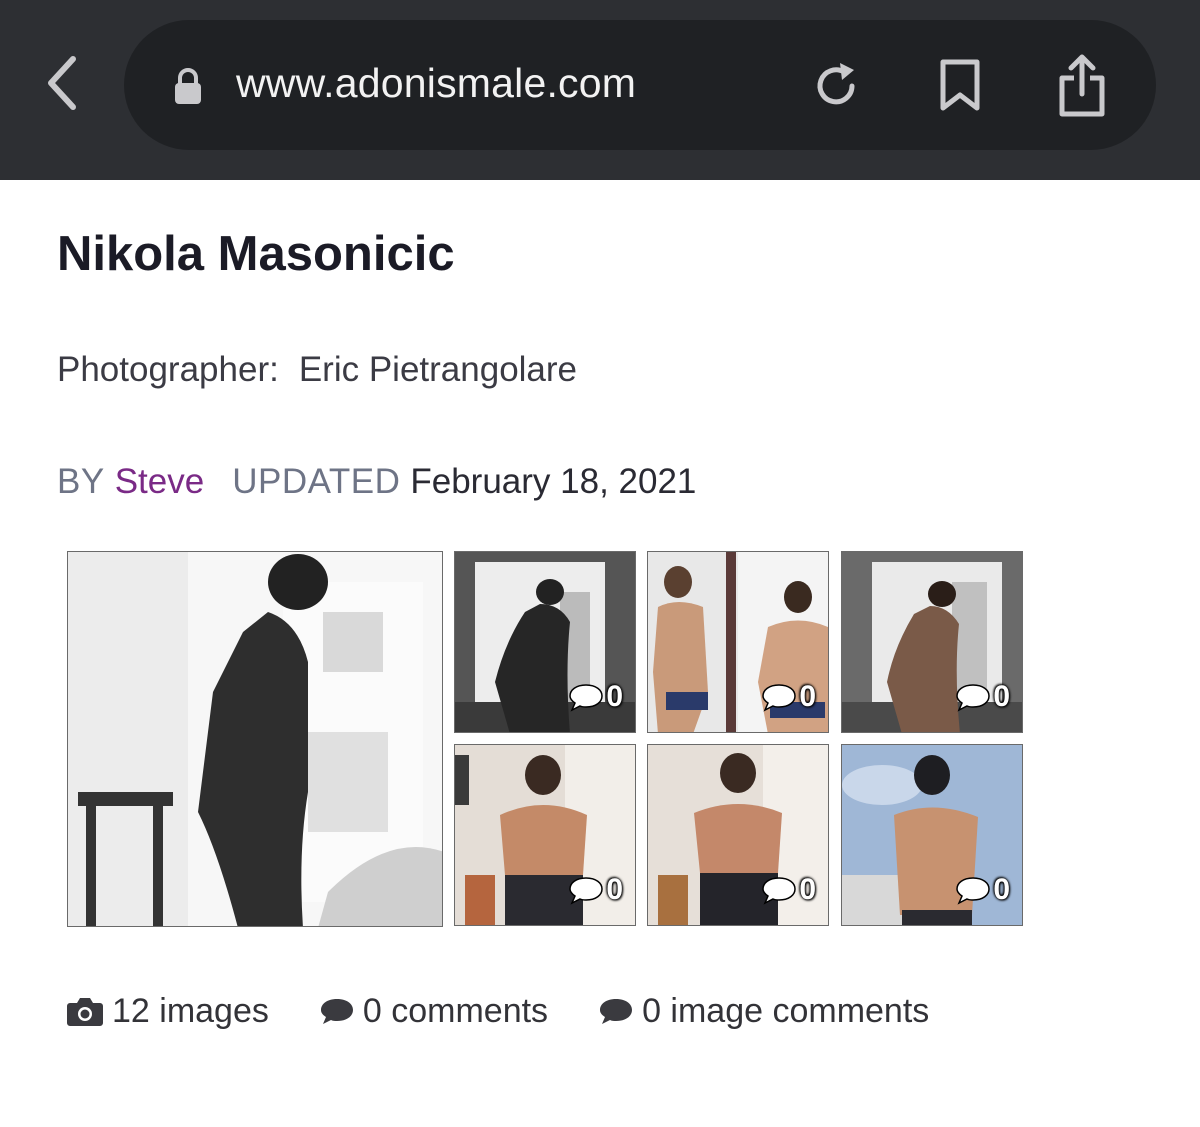  What do you see at coordinates (81, 481) in the screenshot?
I see `by-label: BY` at bounding box center [81, 481].